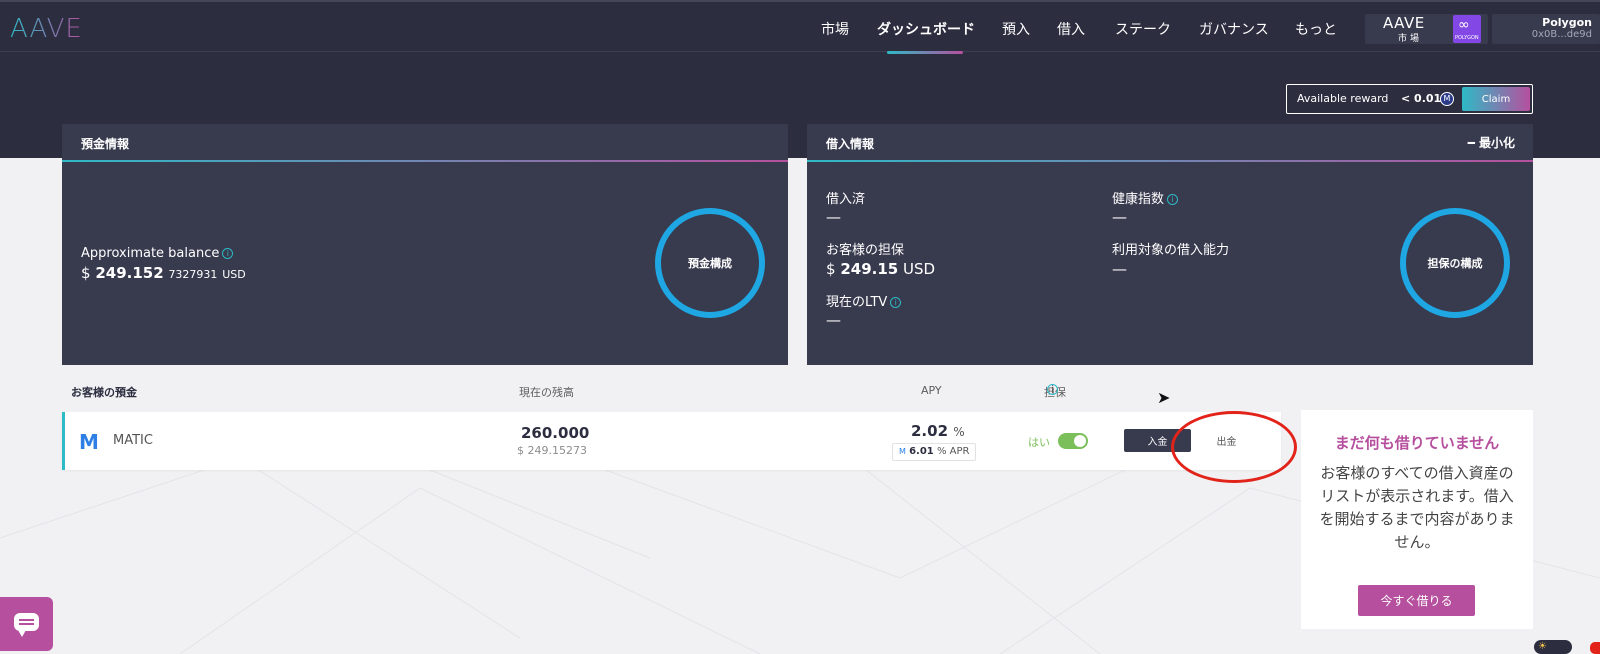 The width and height of the screenshot is (1600, 654). What do you see at coordinates (1464, 25) in the screenshot?
I see `polygon-icon: ∞` at bounding box center [1464, 25].